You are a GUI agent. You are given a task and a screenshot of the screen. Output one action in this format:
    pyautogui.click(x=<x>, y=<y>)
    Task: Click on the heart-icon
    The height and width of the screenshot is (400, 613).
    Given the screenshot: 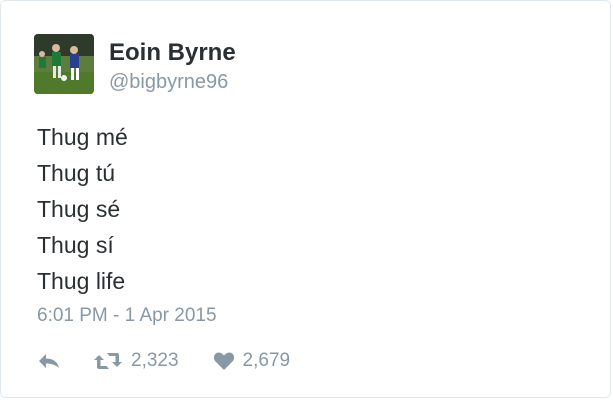 What is the action you would take?
    pyautogui.click(x=224, y=361)
    